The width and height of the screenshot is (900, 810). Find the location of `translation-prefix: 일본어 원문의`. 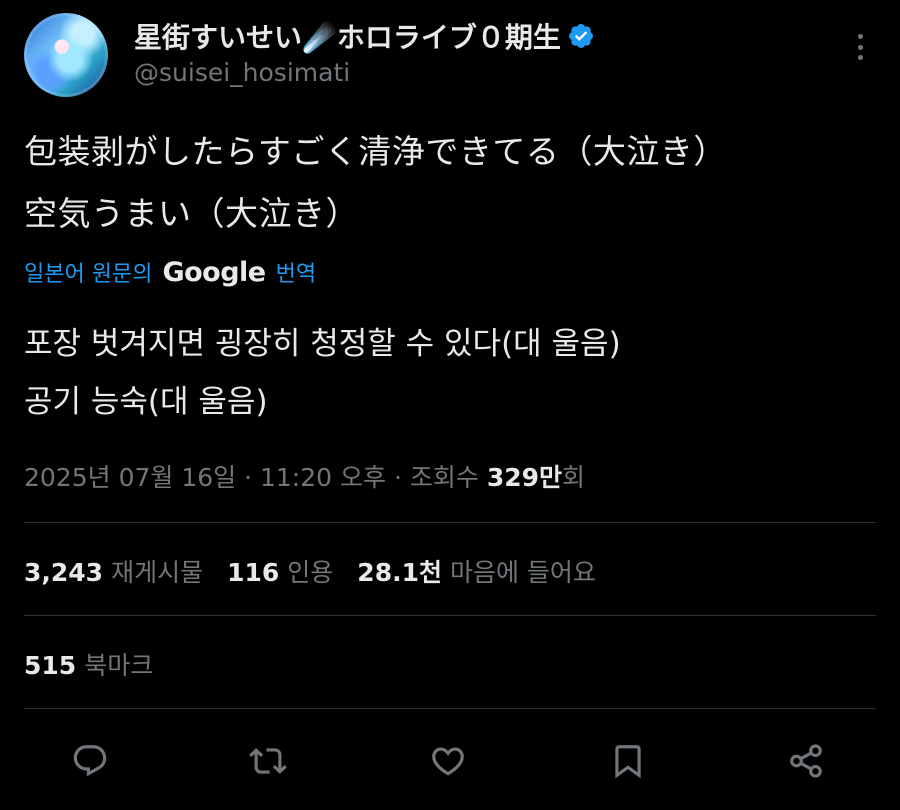

translation-prefix: 일본어 원문의 is located at coordinates (88, 274).